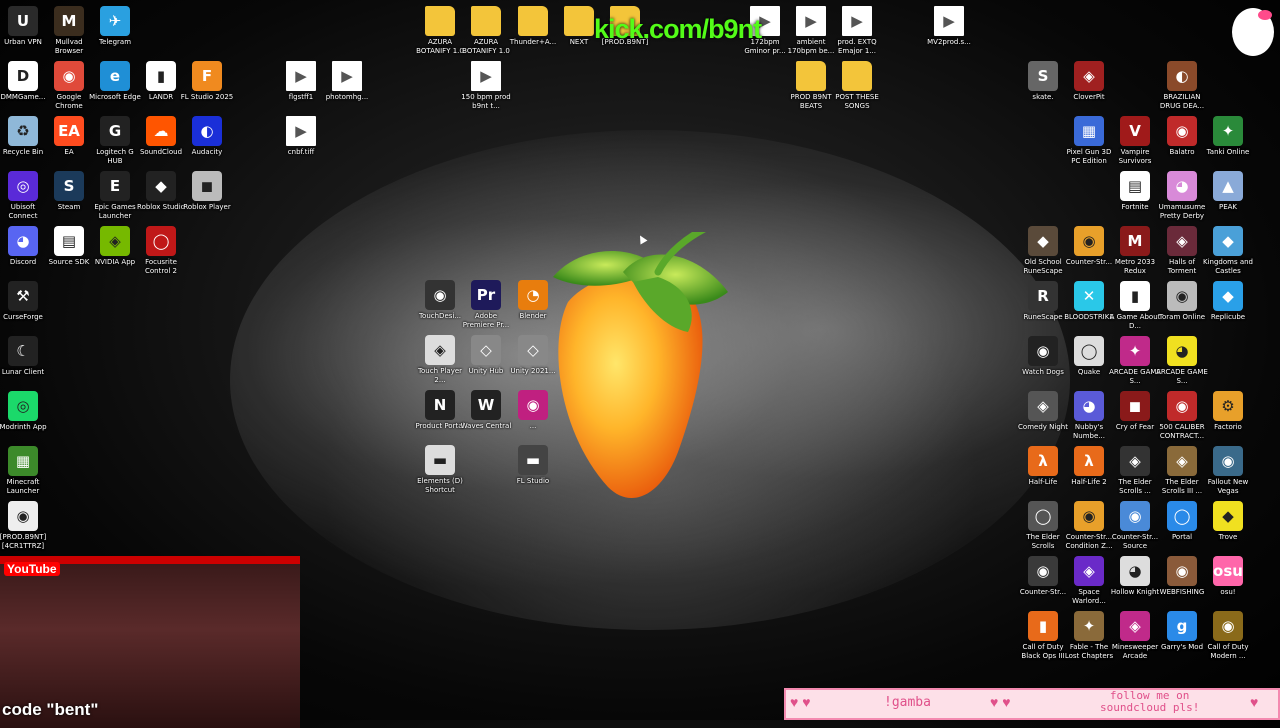 The image size is (1280, 728). I want to click on desktop-shortcut: ◆ Trove, so click(1228, 521).